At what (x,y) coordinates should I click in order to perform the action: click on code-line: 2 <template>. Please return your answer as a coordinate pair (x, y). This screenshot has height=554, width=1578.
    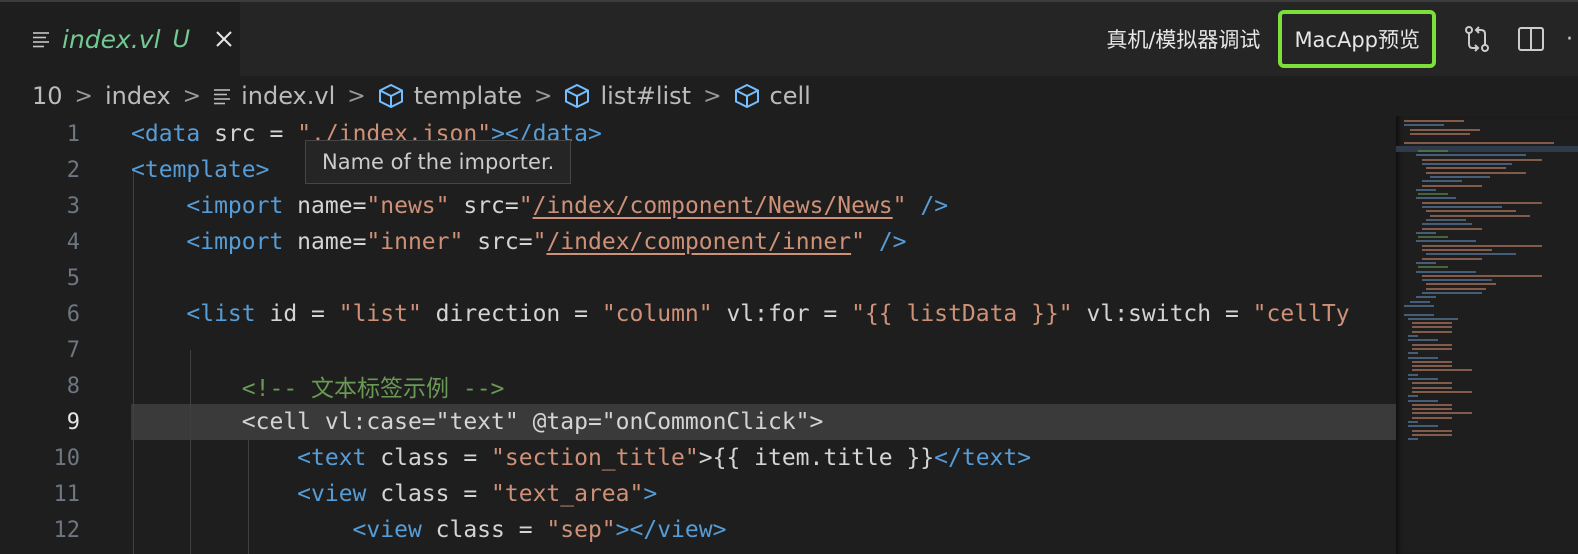
    Looking at the image, I should click on (698, 170).